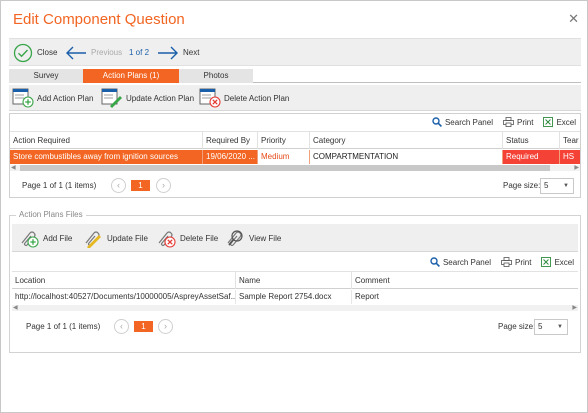 The height and width of the screenshot is (413, 588). What do you see at coordinates (465, 280) in the screenshot?
I see `column-header-comment: Comment` at bounding box center [465, 280].